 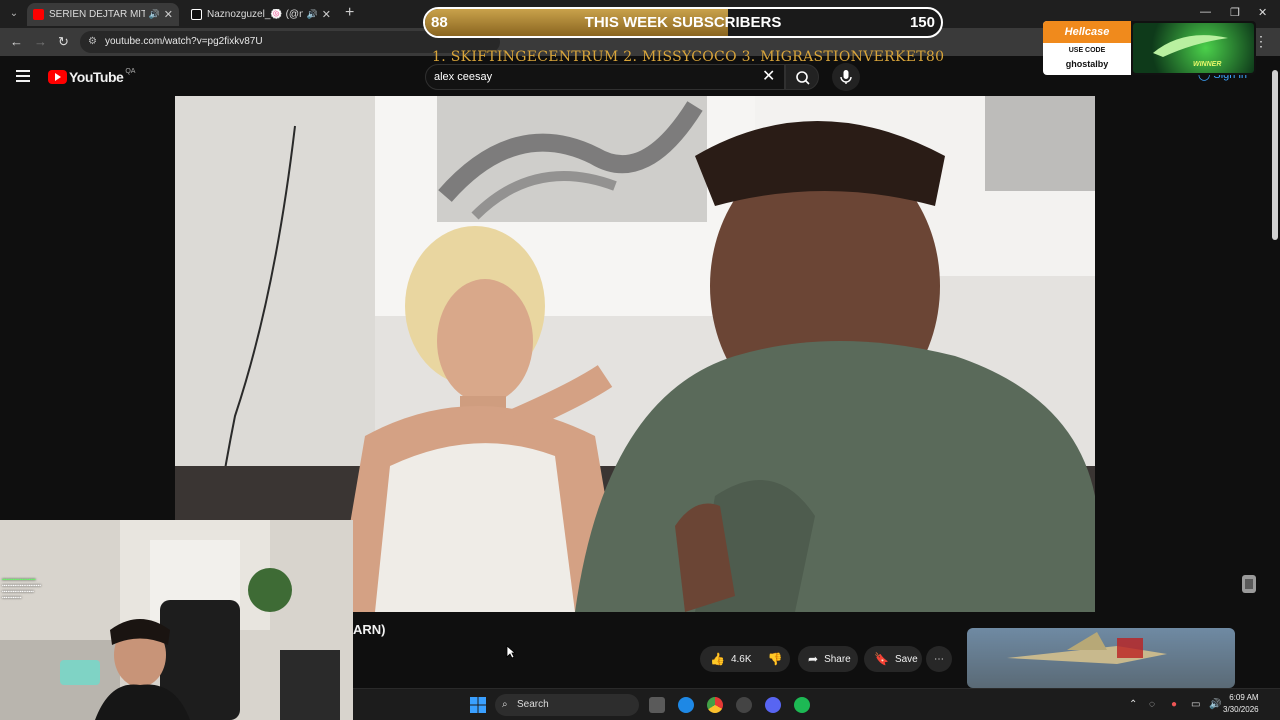 I want to click on more-dots-icon: ⋯, so click(x=939, y=659).